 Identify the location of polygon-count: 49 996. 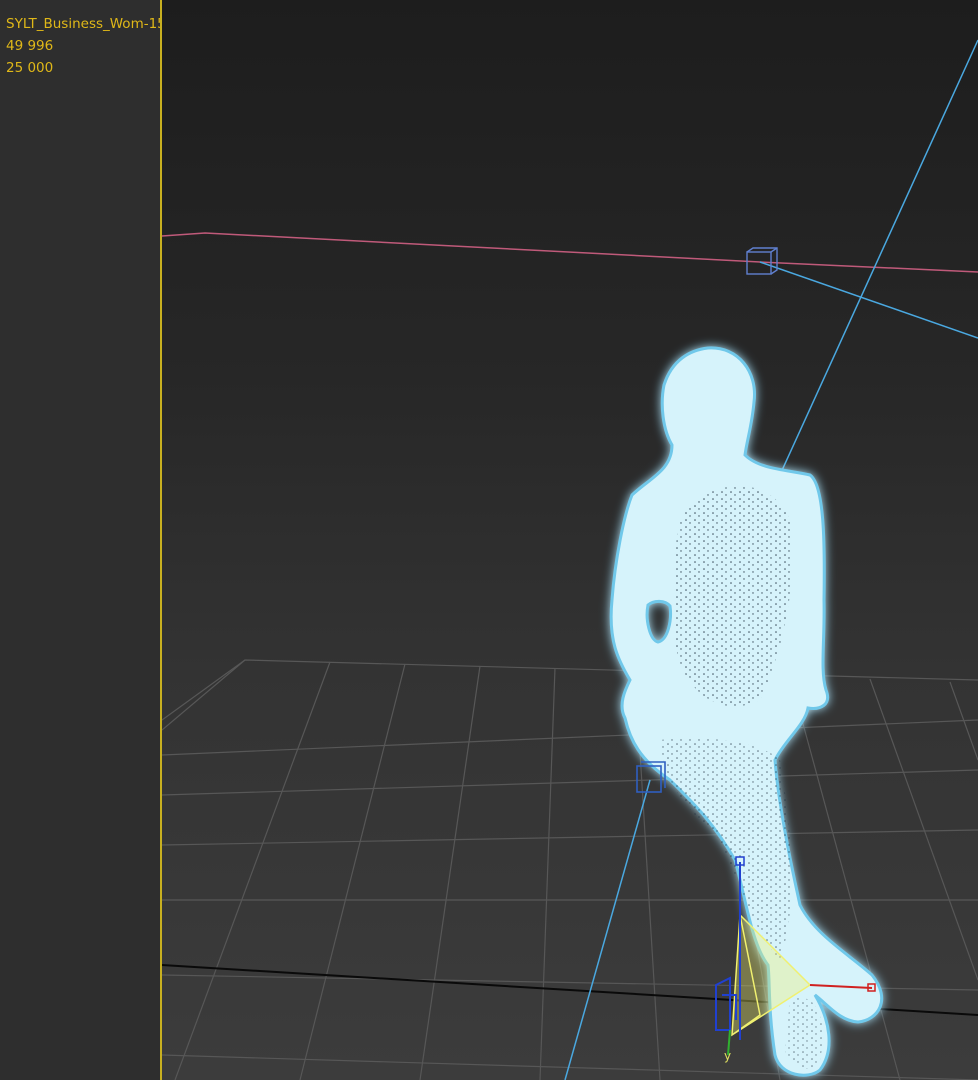
(30, 46).